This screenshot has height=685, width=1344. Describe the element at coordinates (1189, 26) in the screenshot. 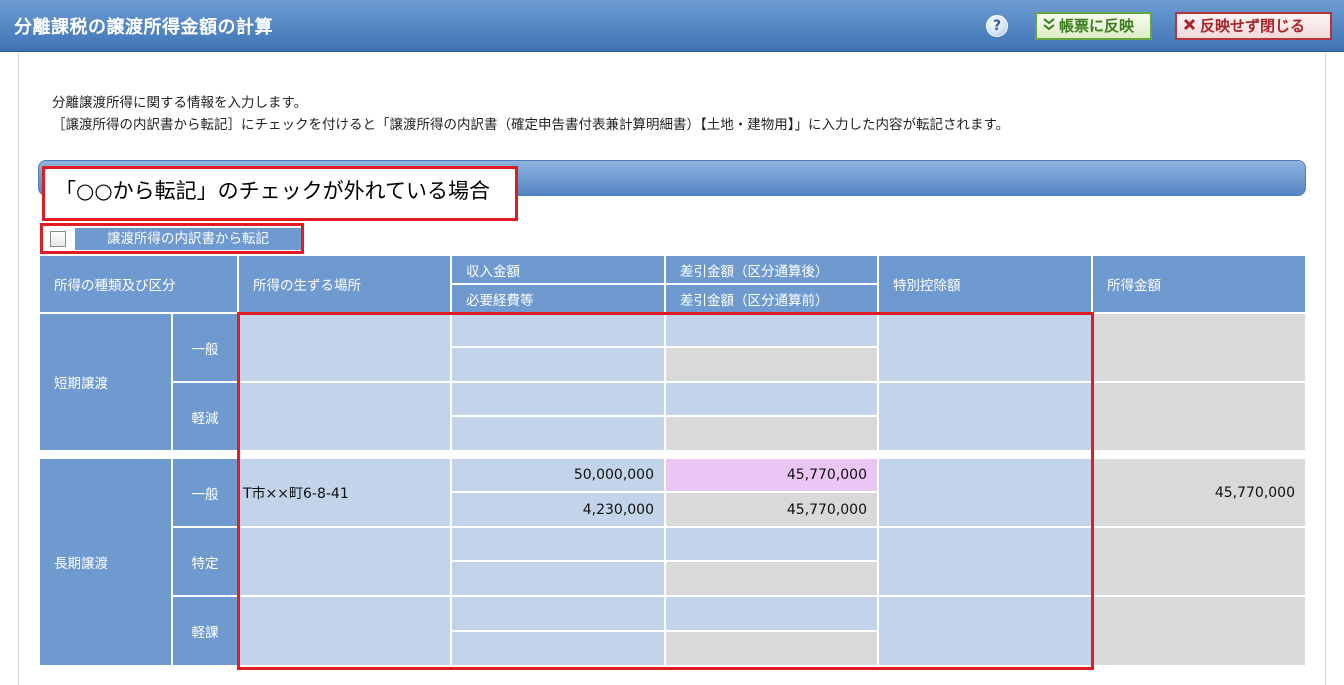

I see `close-icon` at that location.